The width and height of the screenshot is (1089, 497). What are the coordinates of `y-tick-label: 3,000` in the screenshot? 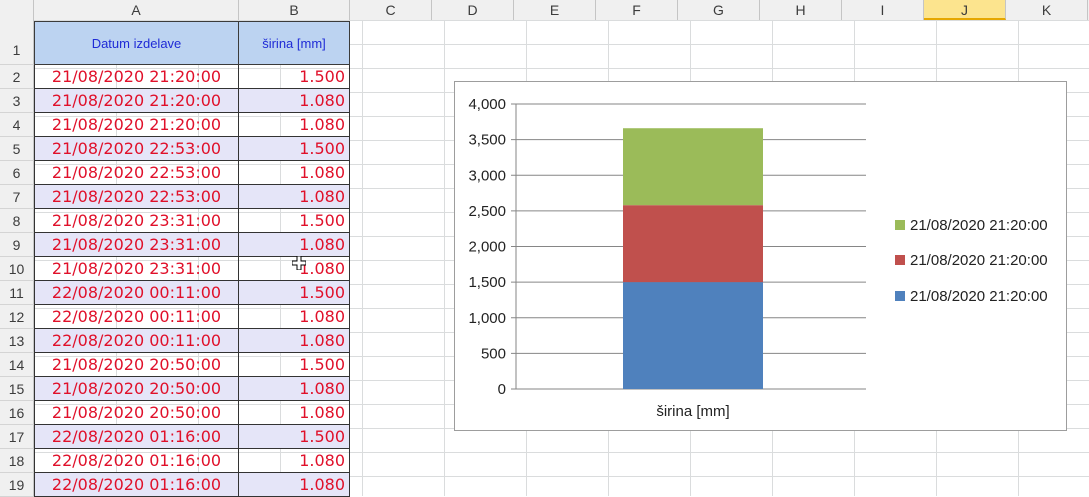 It's located at (487, 175).